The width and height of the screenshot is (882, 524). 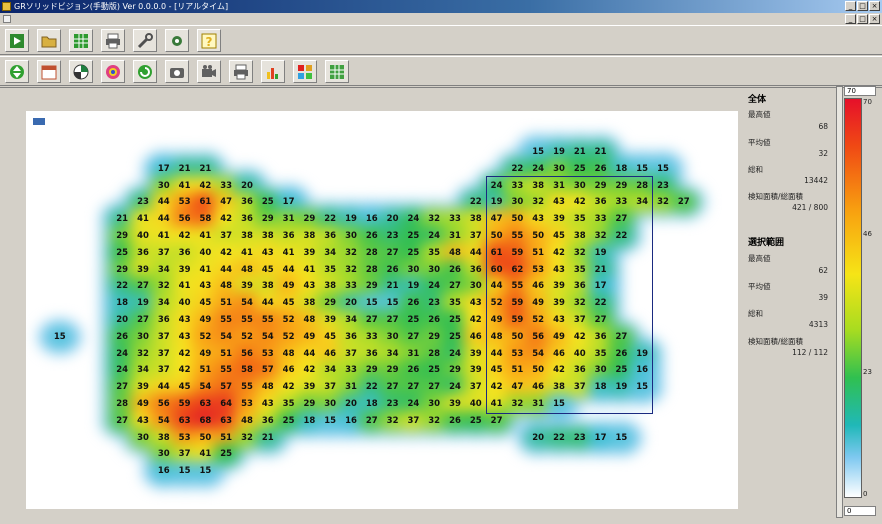 What do you see at coordinates (850, 19) in the screenshot?
I see `child-minimize-button: _` at bounding box center [850, 19].